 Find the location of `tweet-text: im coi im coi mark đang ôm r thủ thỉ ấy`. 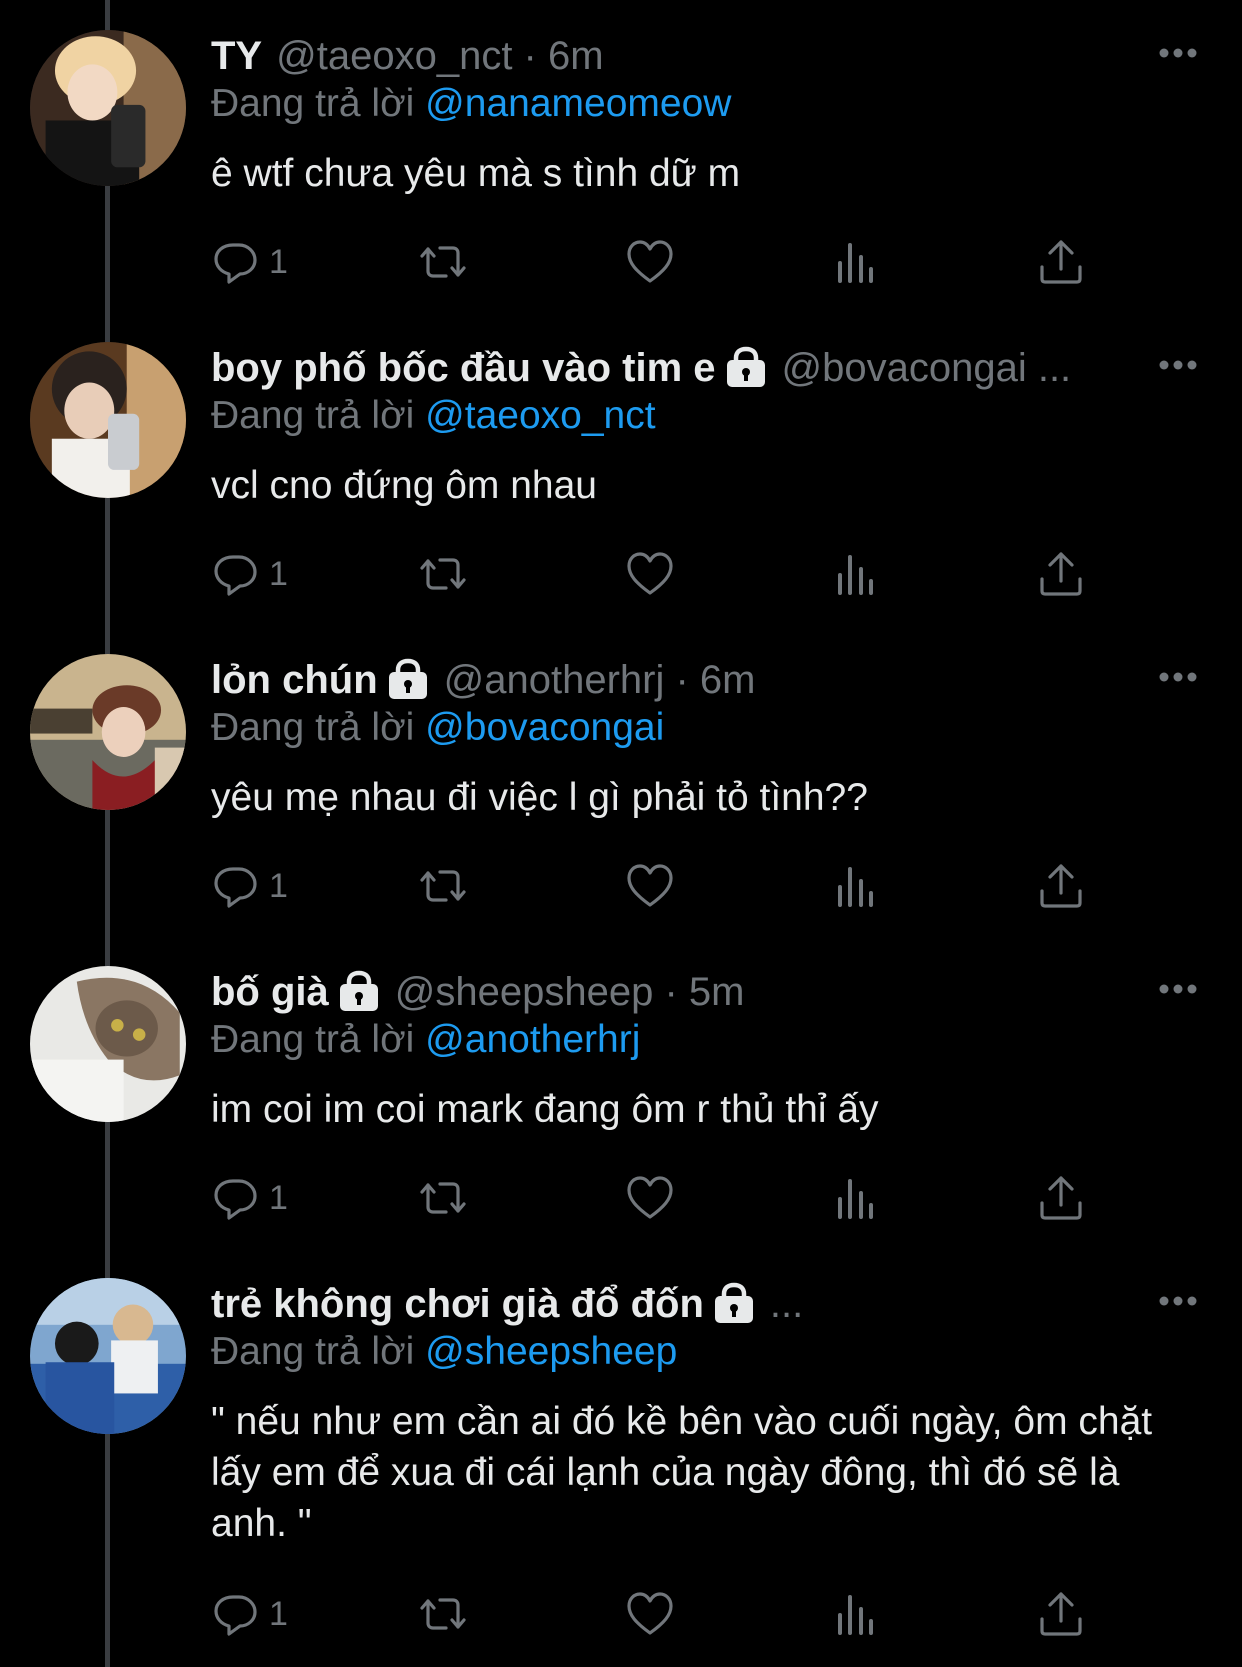

tweet-text: im coi im coi mark đang ôm r thủ thỉ ấy is located at coordinates (545, 1109).